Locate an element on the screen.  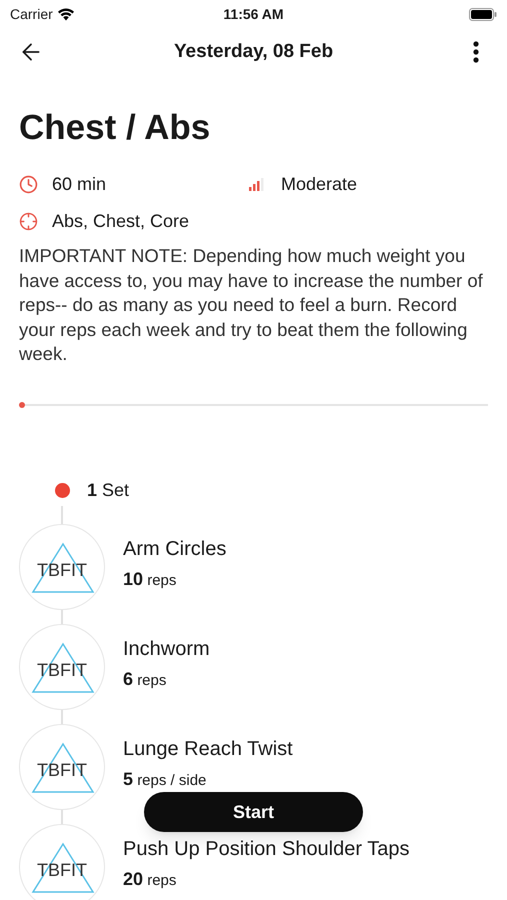
exercise-name: Lunge Reach Twist is located at coordinates (208, 749).